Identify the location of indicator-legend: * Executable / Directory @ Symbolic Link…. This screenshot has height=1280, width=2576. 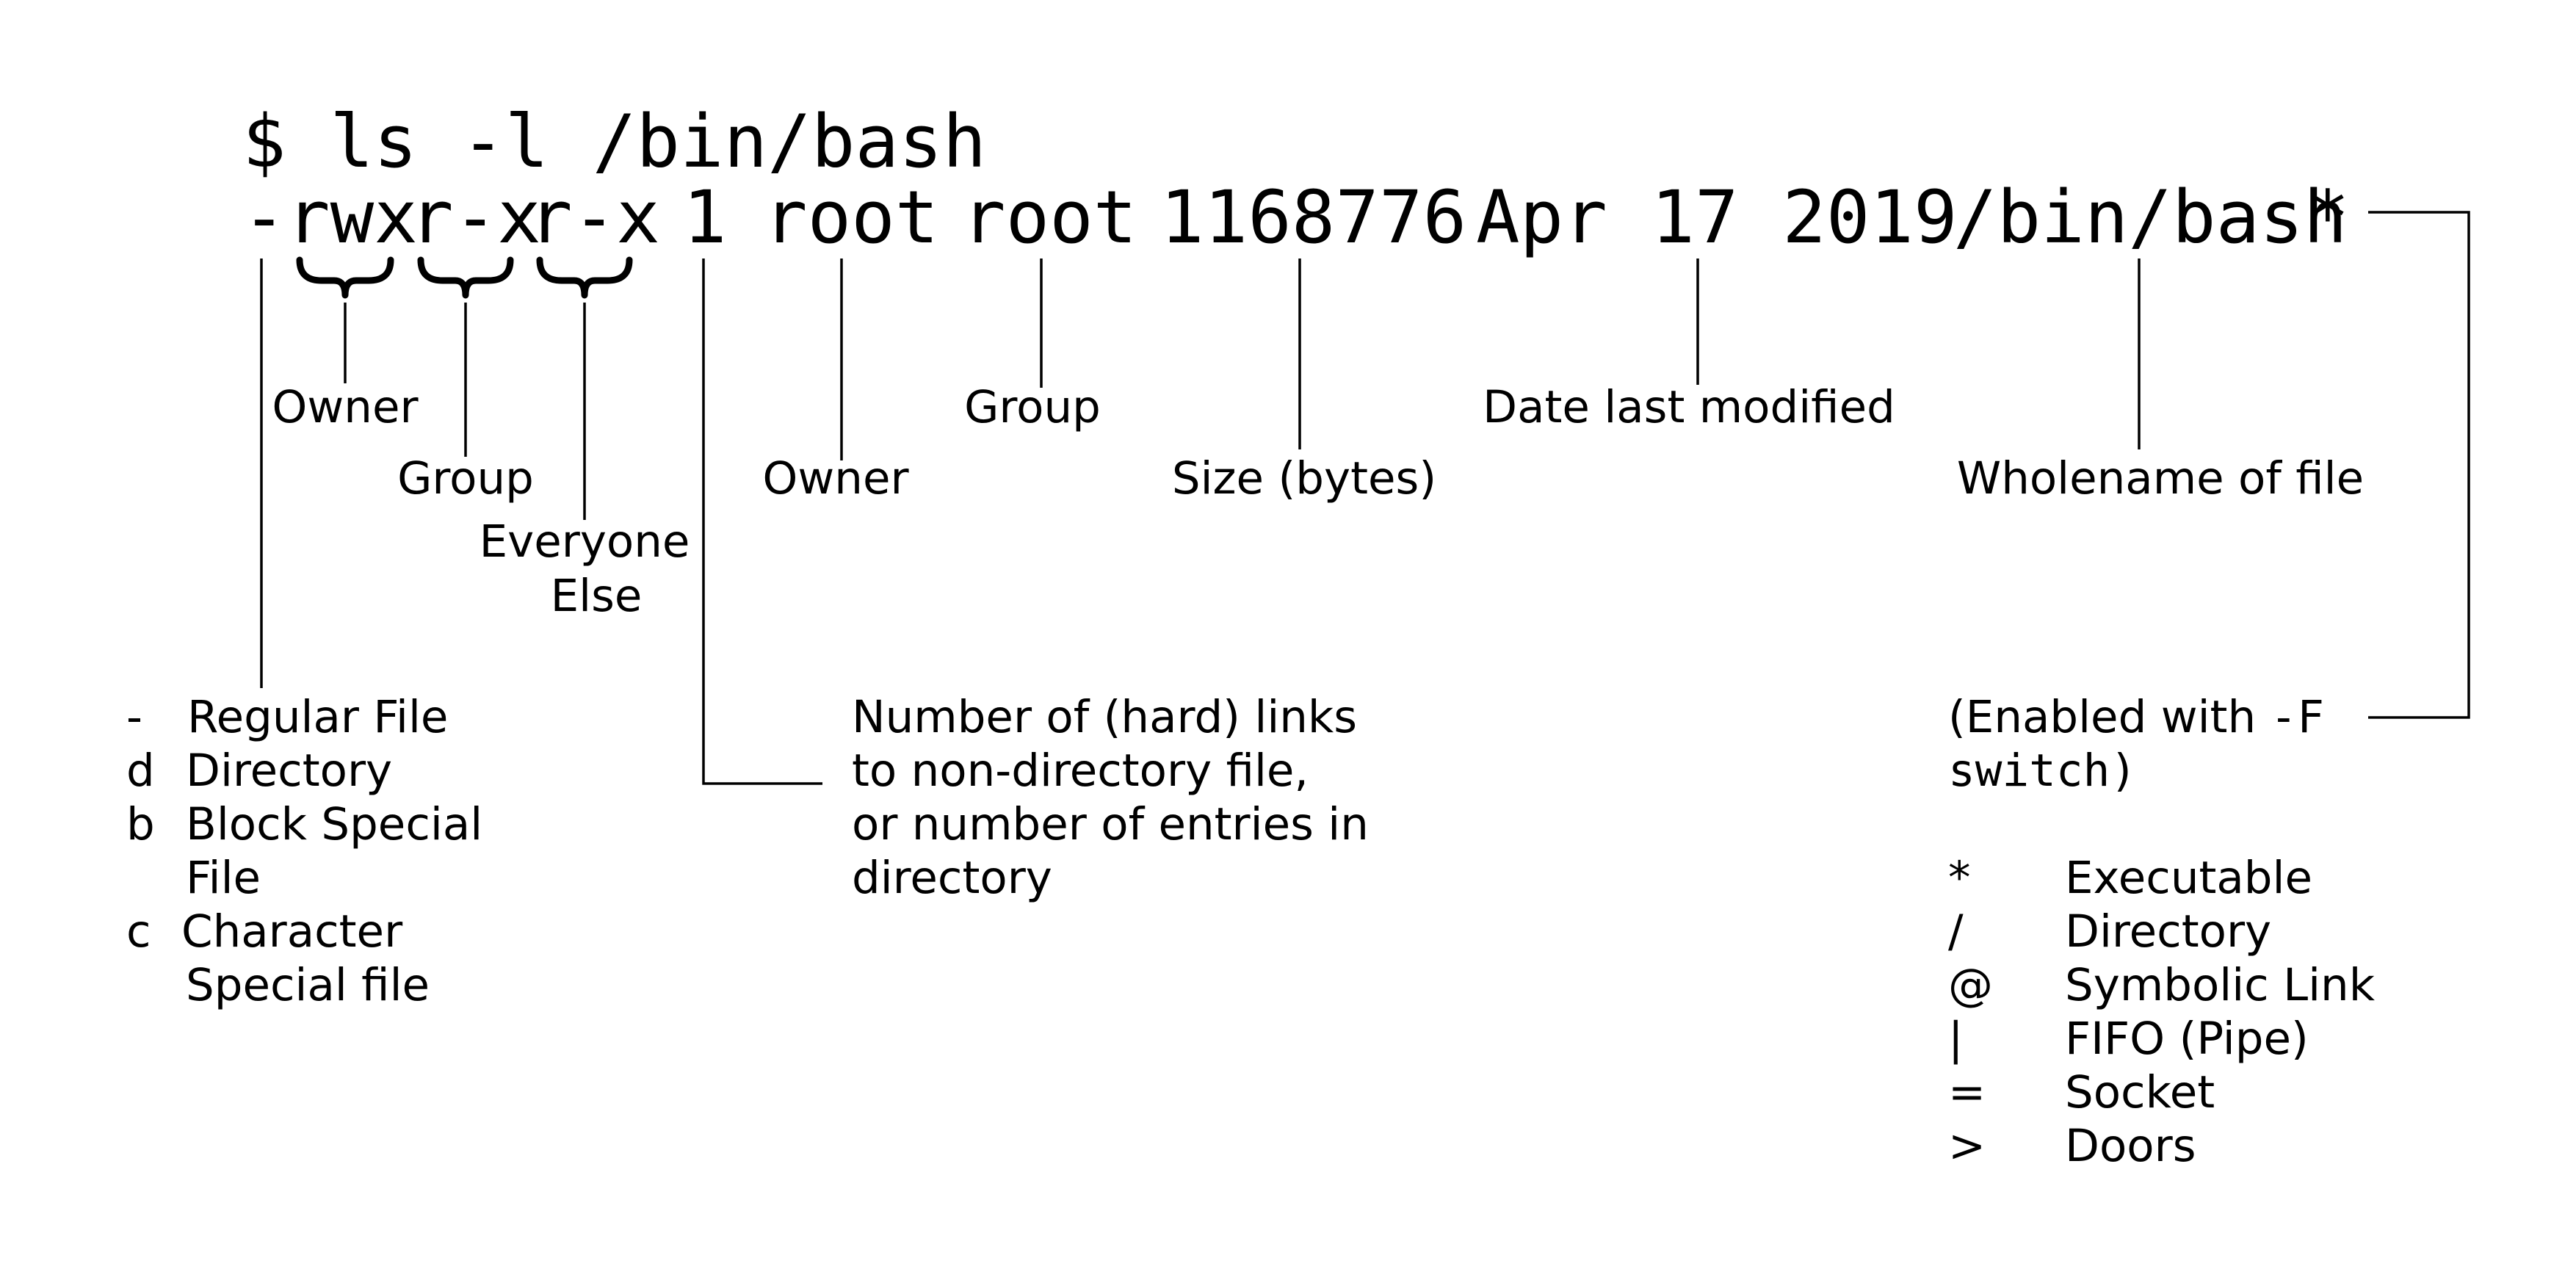
(2162, 1012).